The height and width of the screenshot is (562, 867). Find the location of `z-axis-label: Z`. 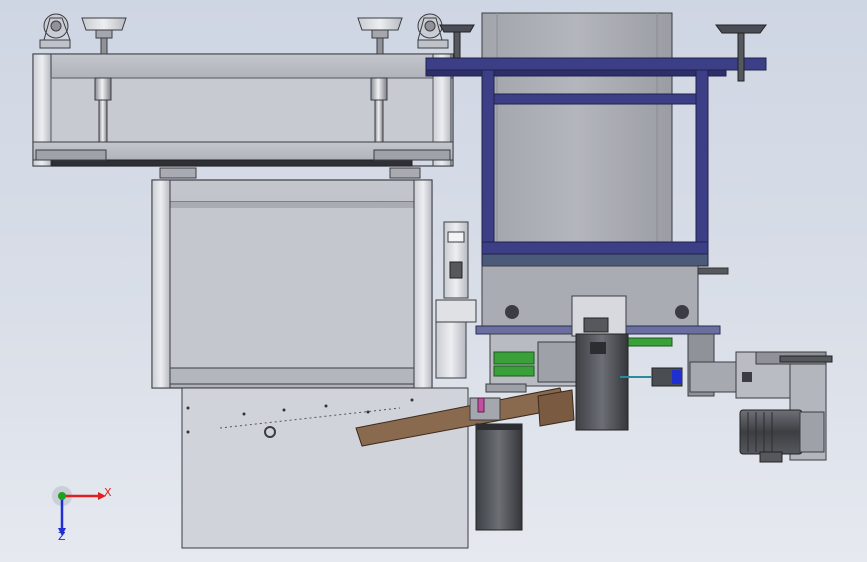

z-axis-label: Z is located at coordinates (62, 536).